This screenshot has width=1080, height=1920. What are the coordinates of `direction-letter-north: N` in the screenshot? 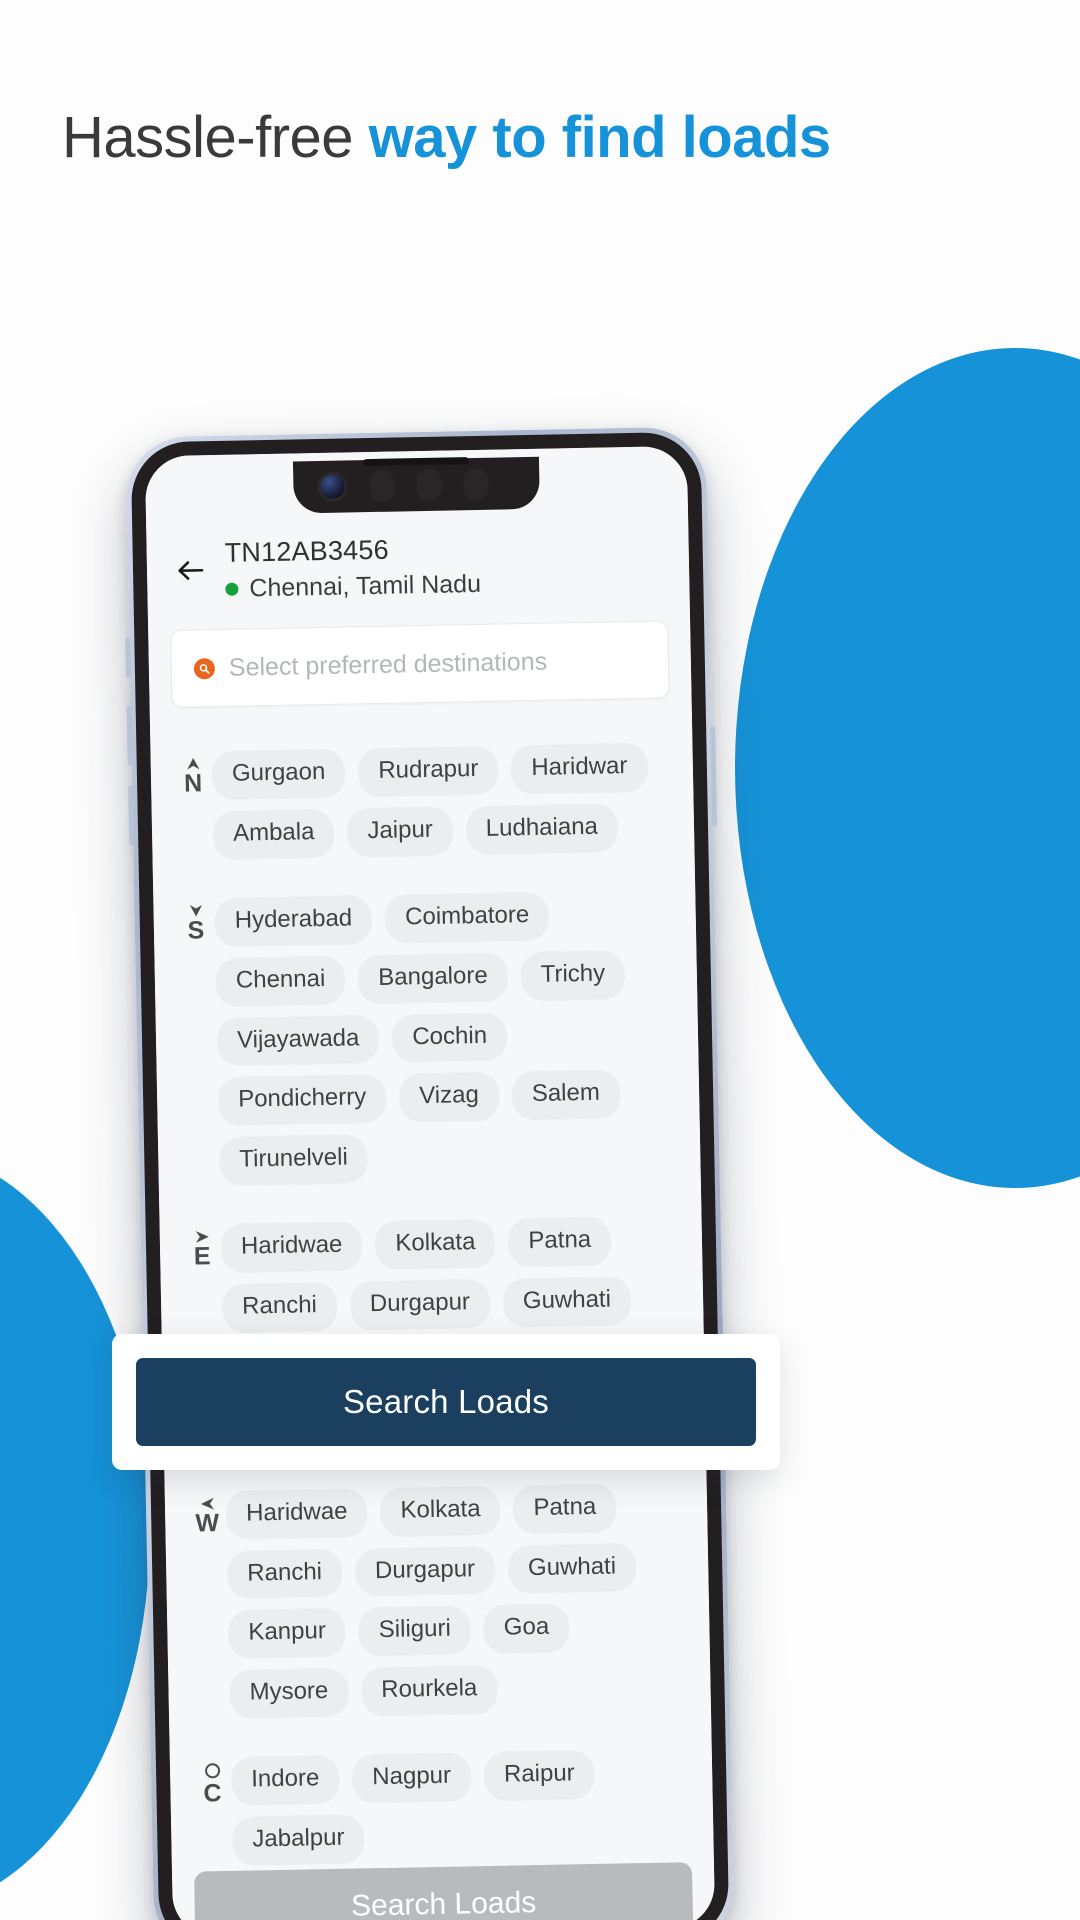 It's located at (193, 783).